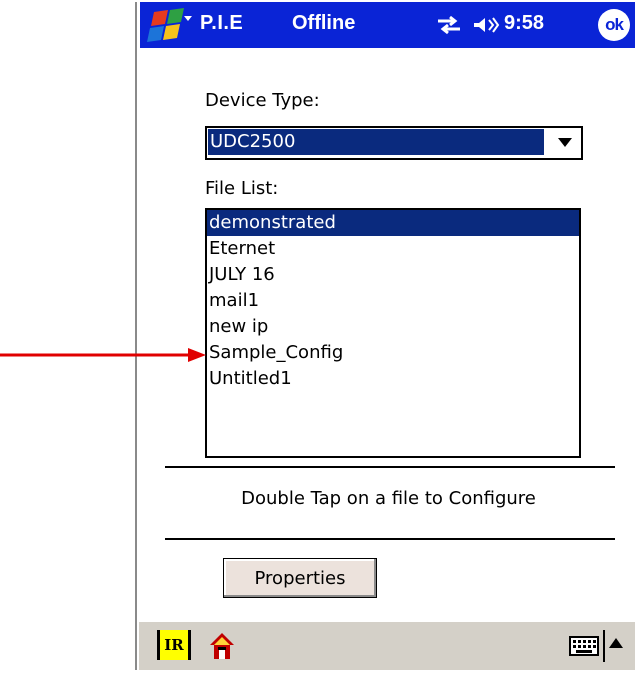  I want to click on file-list-label: File List:, so click(242, 188).